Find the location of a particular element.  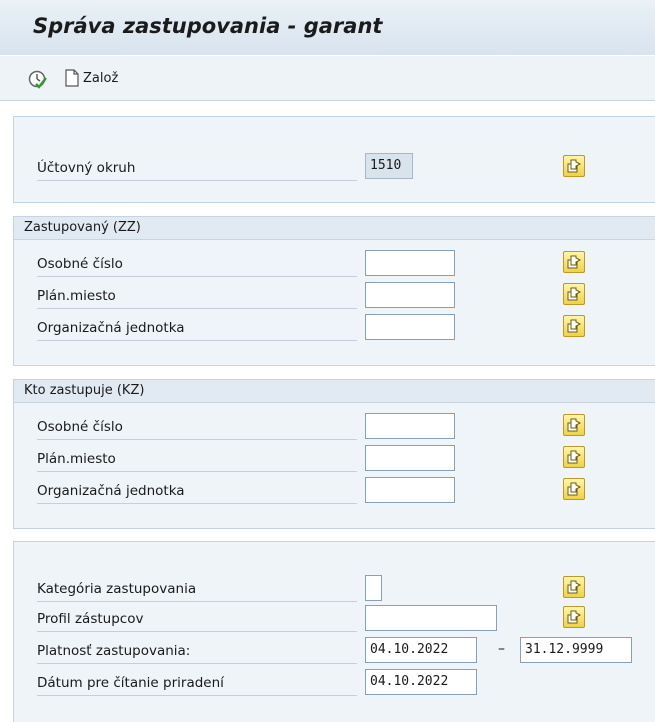

represented-position-multiple-selection-button is located at coordinates (574, 294).